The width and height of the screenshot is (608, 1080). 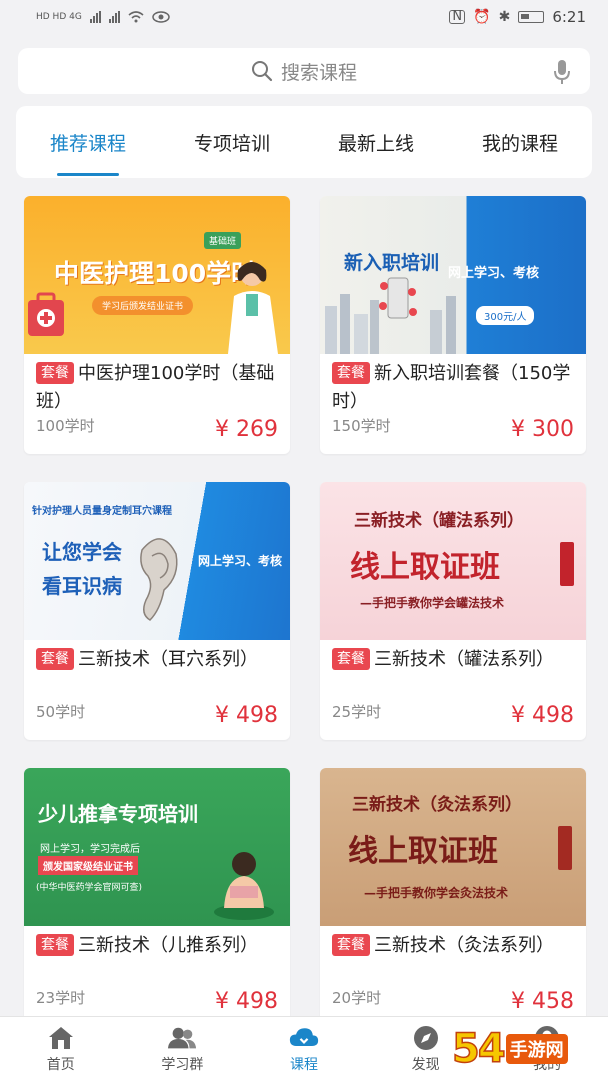 I want to click on phone-illustration, so click(x=398, y=298).